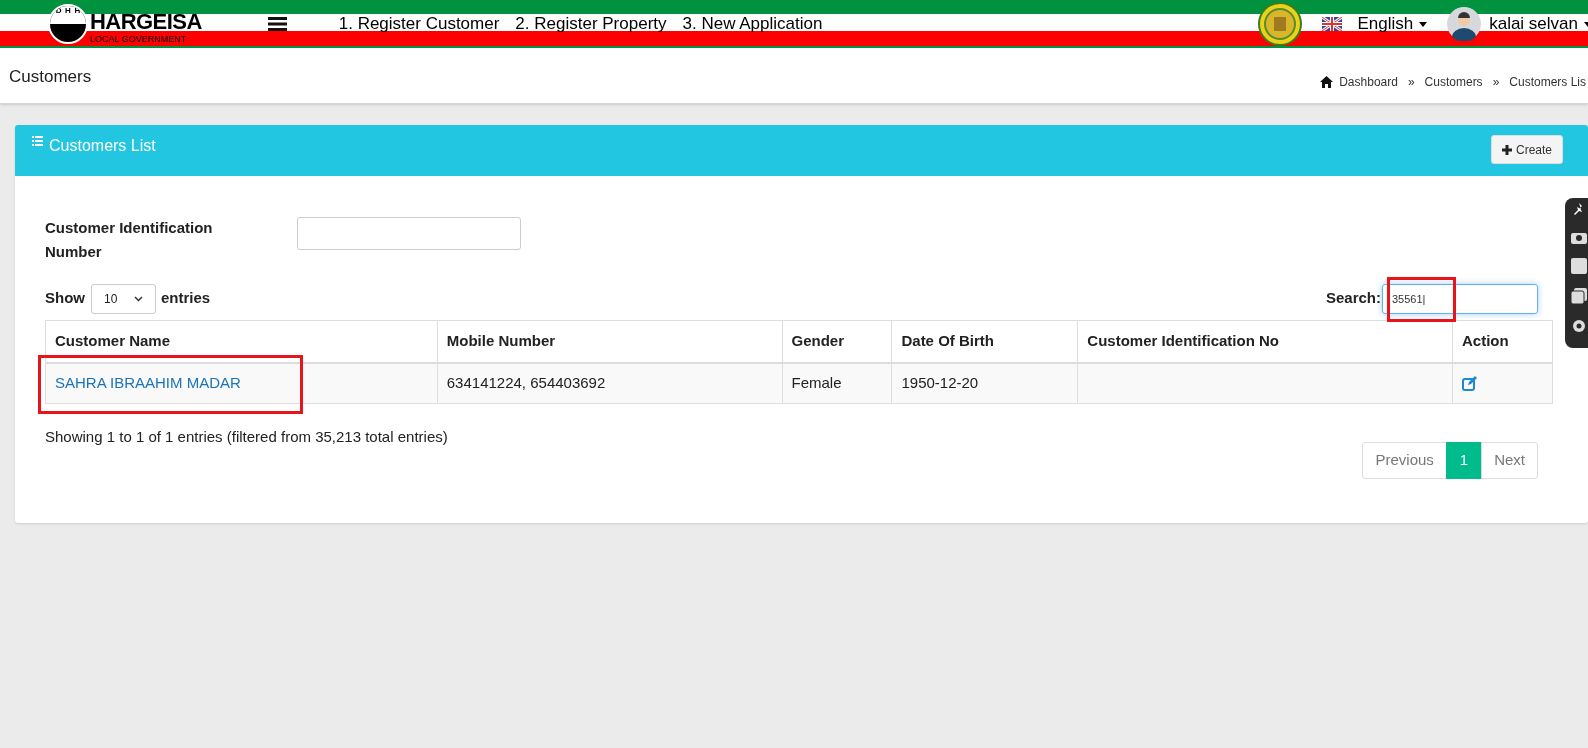 Image resolution: width=1588 pixels, height=748 pixels. I want to click on home-icon, so click(1327, 82).